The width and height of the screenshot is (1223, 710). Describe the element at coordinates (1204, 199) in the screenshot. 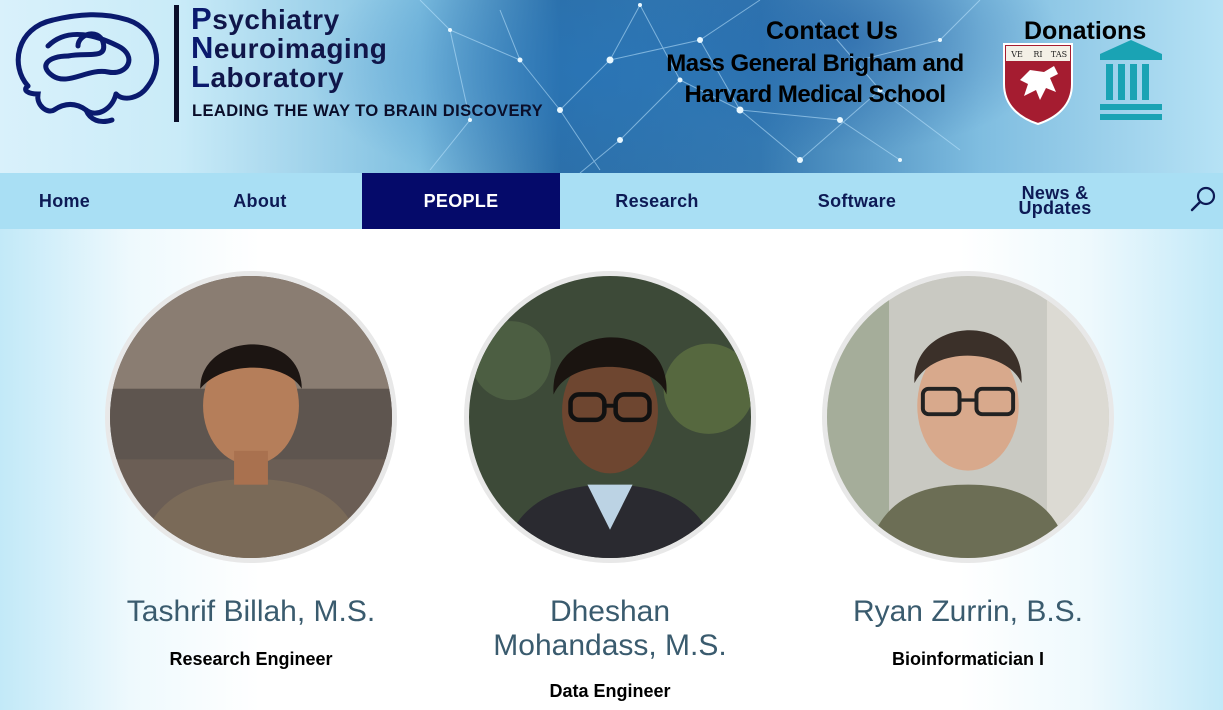

I see `search-icon` at that location.